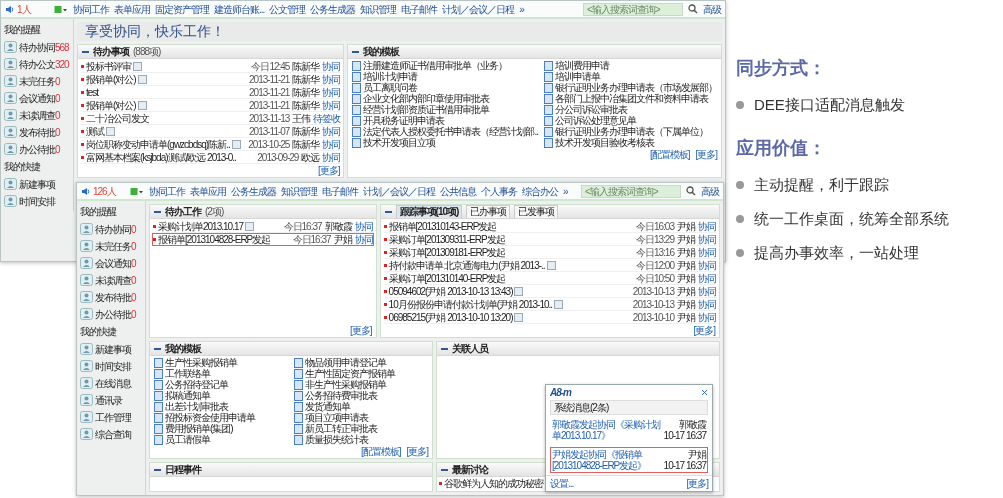 Image resolution: width=1003 pixels, height=498 pixels. What do you see at coordinates (113, 383) in the screenshot?
I see `shortcut-link: 在线消息` at bounding box center [113, 383].